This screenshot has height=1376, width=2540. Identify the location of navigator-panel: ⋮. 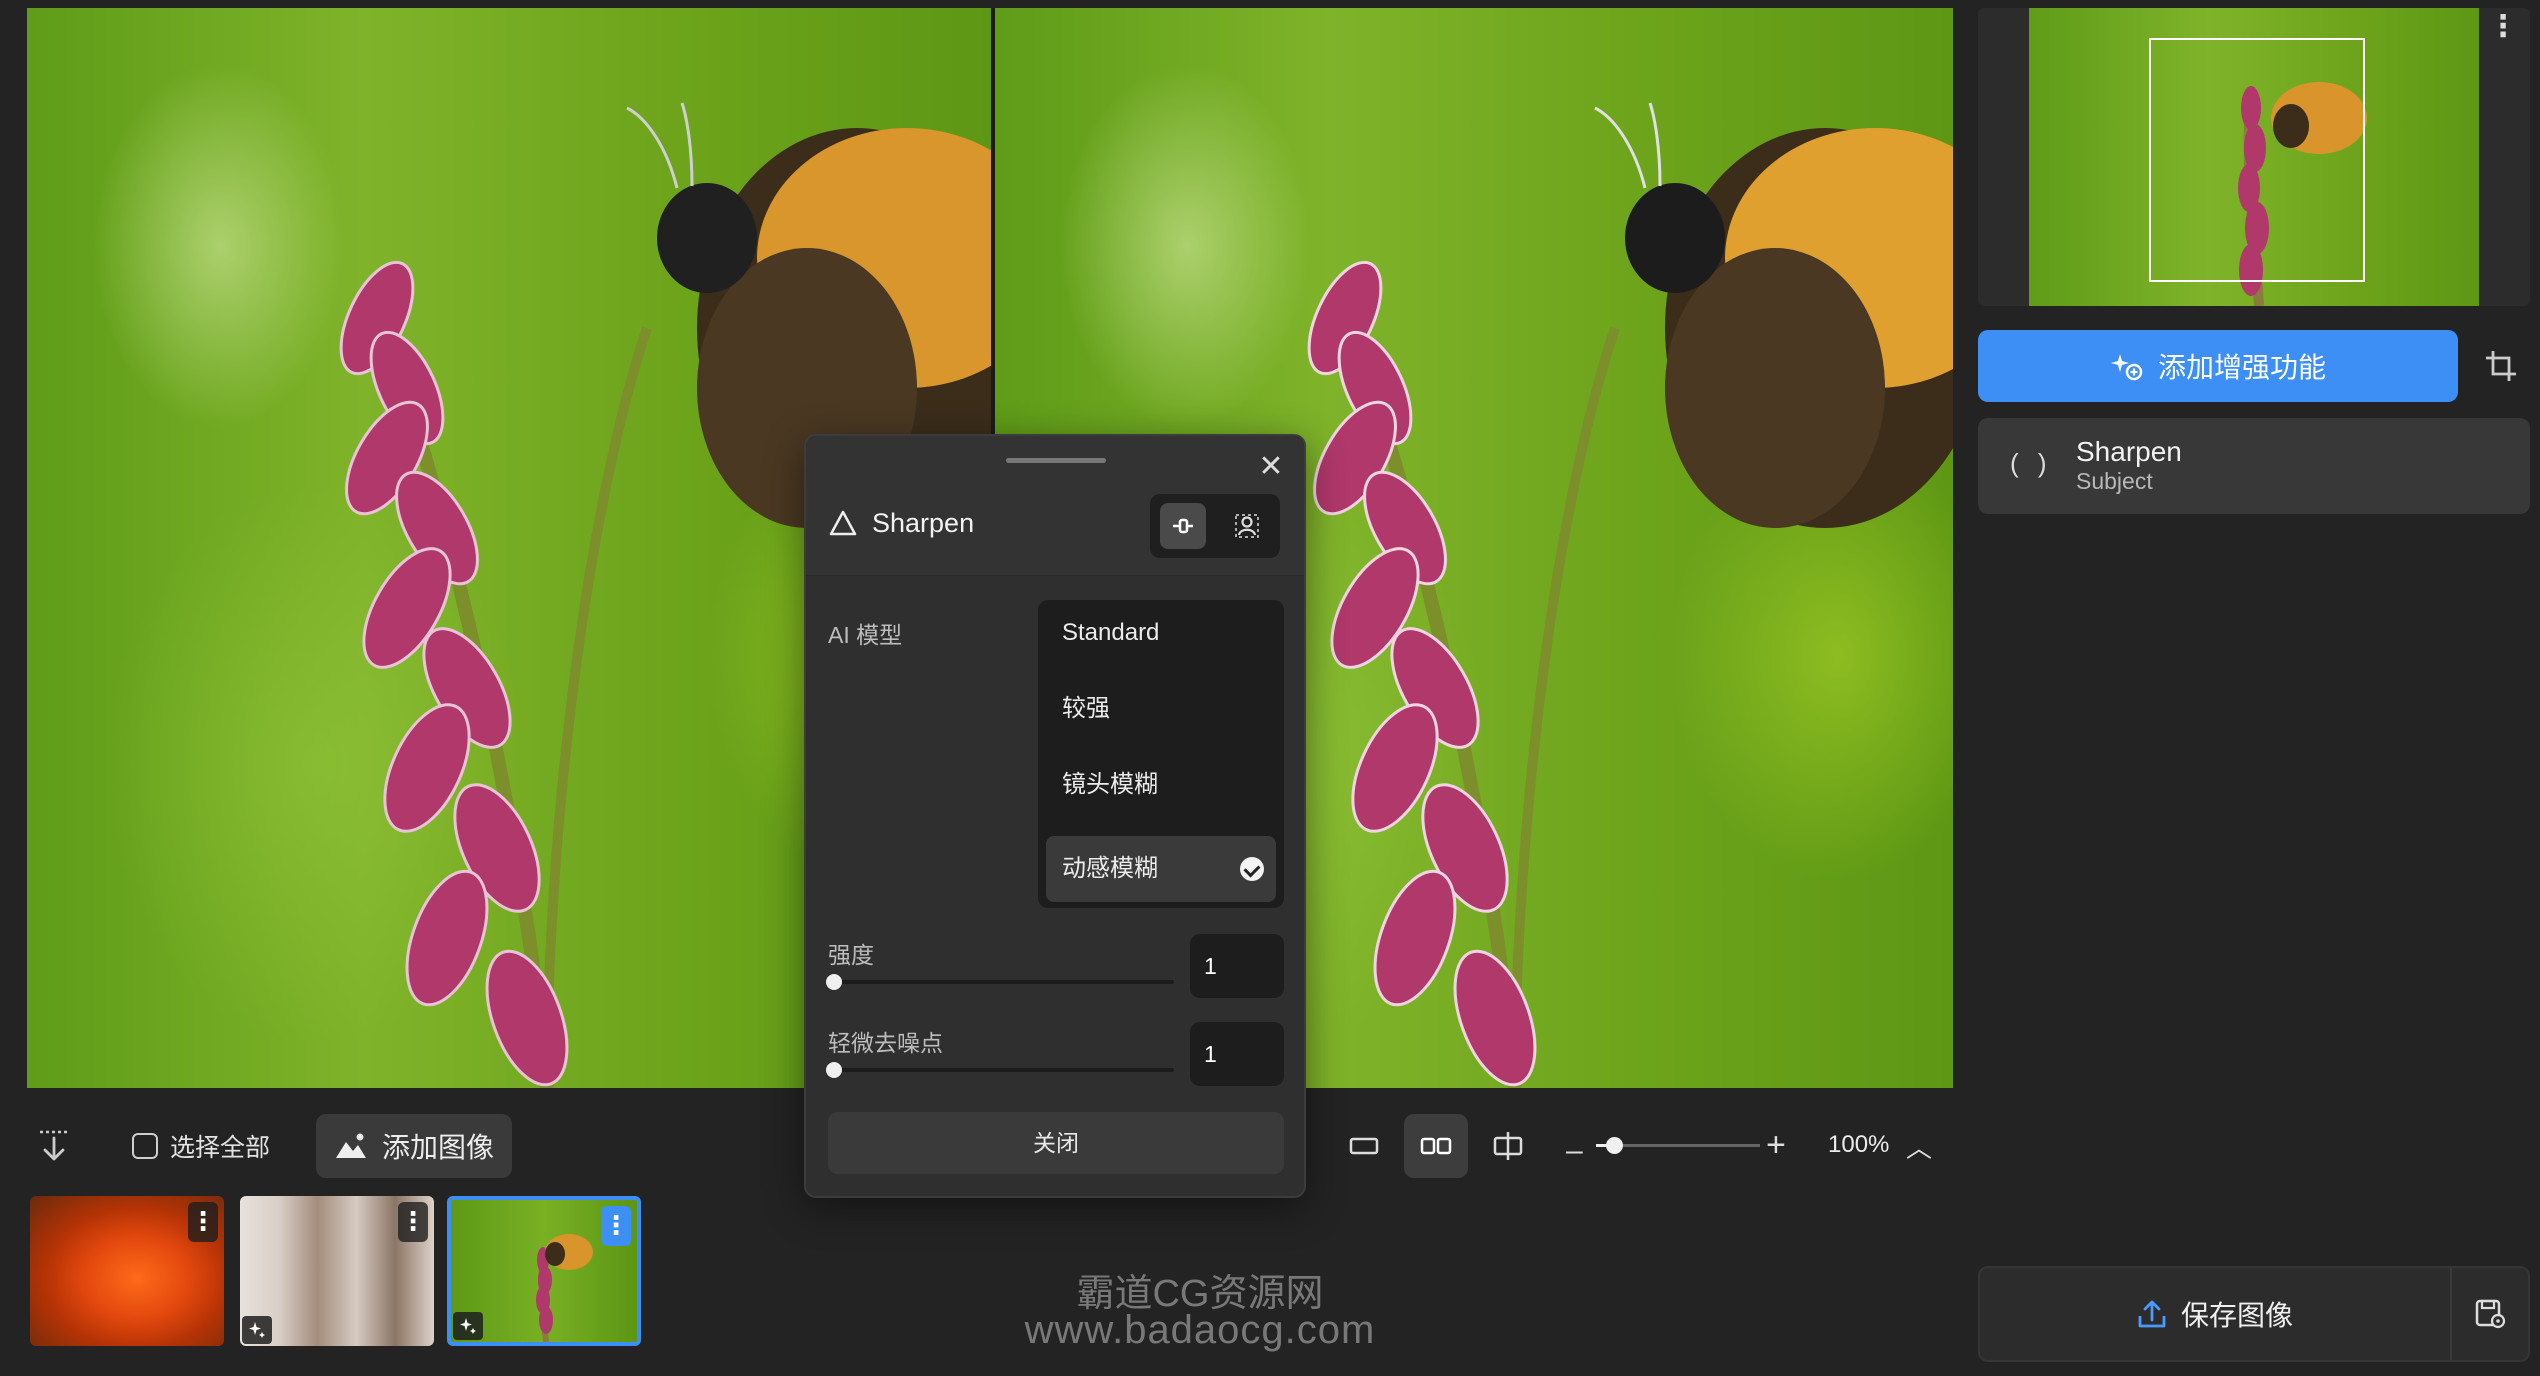
(2254, 157).